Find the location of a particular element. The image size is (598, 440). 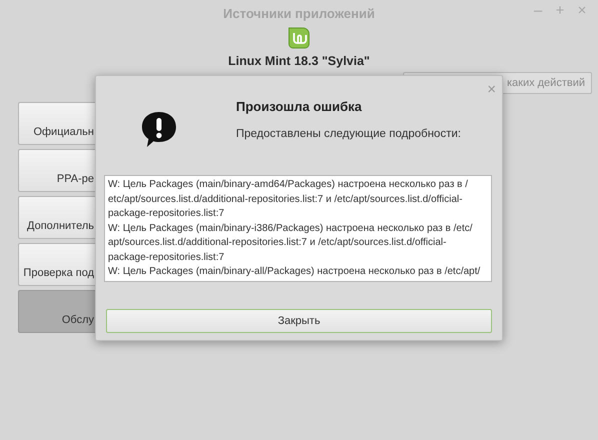

release-label: Linux Mint 18.3 "Sylvia" is located at coordinates (299, 61).